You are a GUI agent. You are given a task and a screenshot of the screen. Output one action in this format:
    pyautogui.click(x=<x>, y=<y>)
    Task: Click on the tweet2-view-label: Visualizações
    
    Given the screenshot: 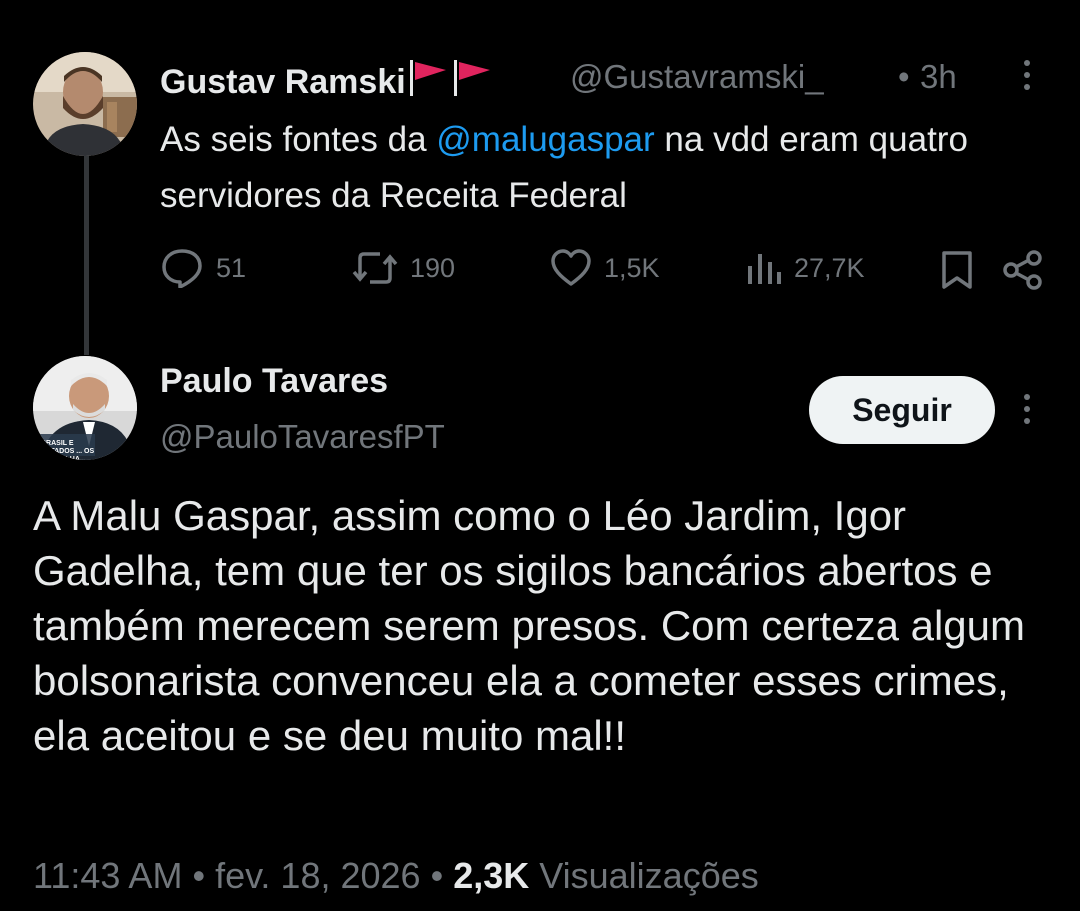 What is the action you would take?
    pyautogui.click(x=649, y=875)
    